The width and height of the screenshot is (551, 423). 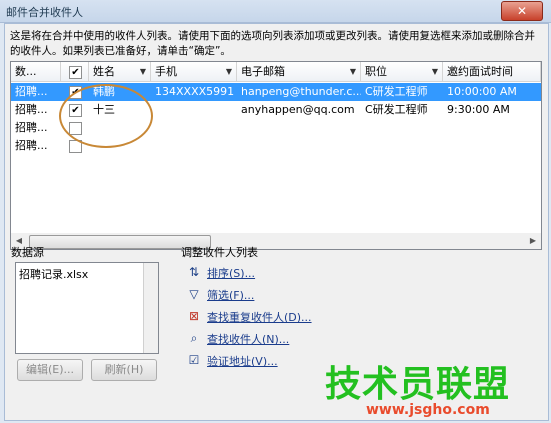 I want to click on sort-icon: ⇅, so click(x=194, y=272).